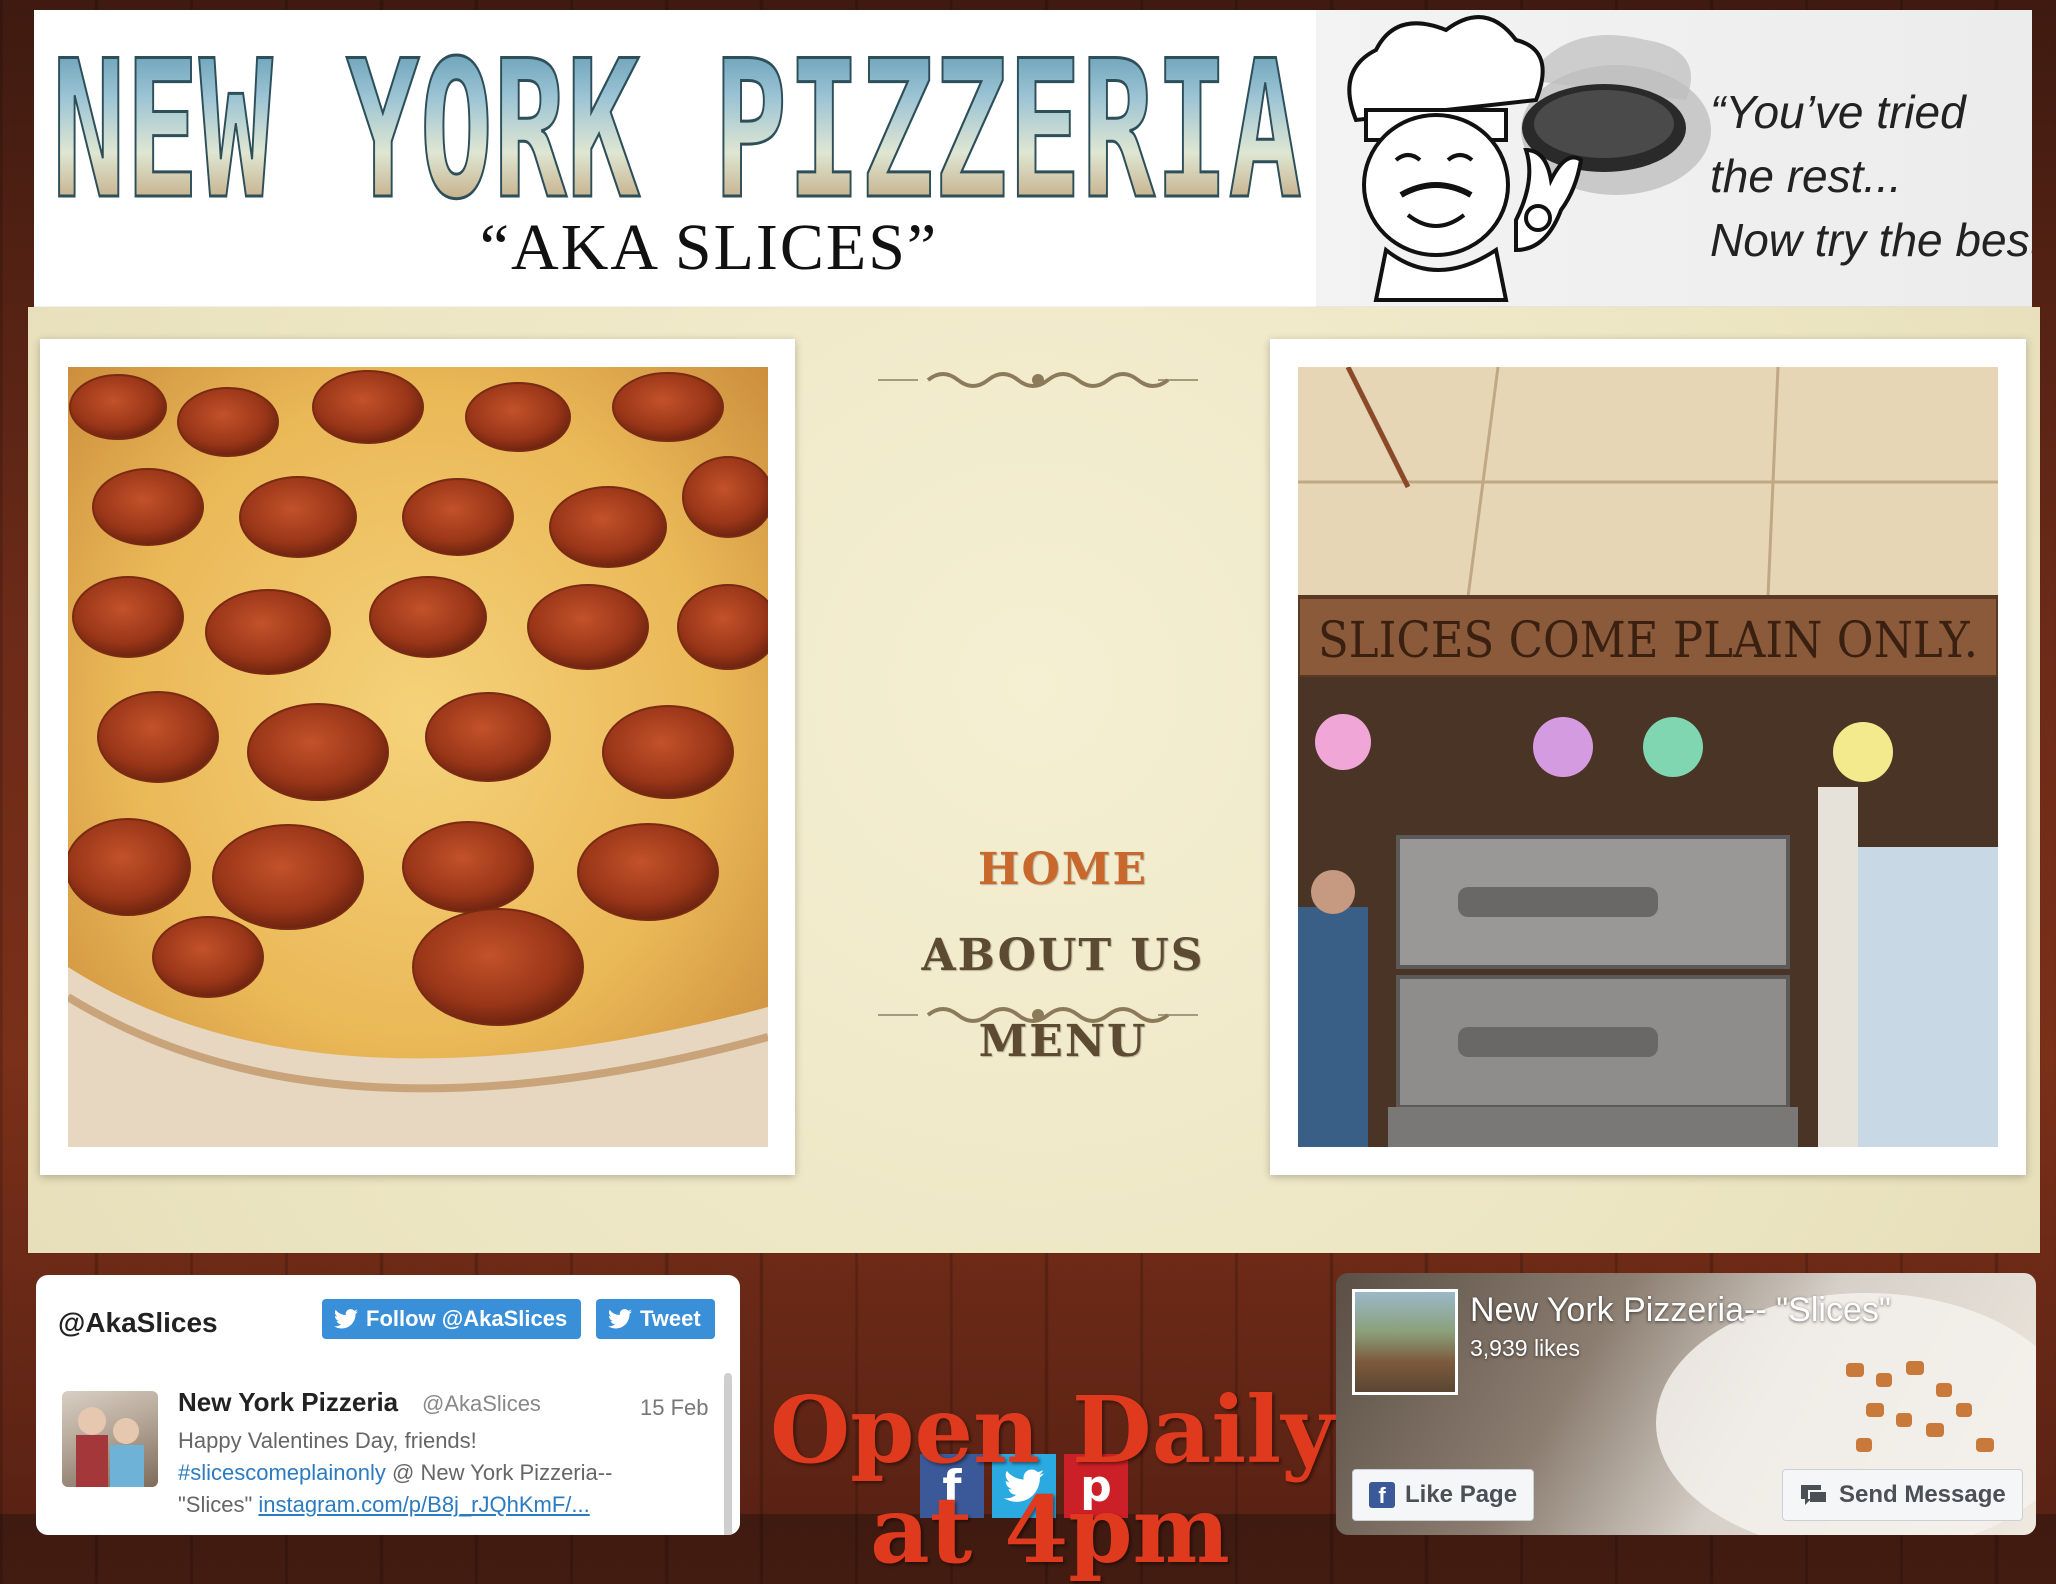  What do you see at coordinates (1838, 112) in the screenshot?
I see `slogan-line: “You’ve tried` at bounding box center [1838, 112].